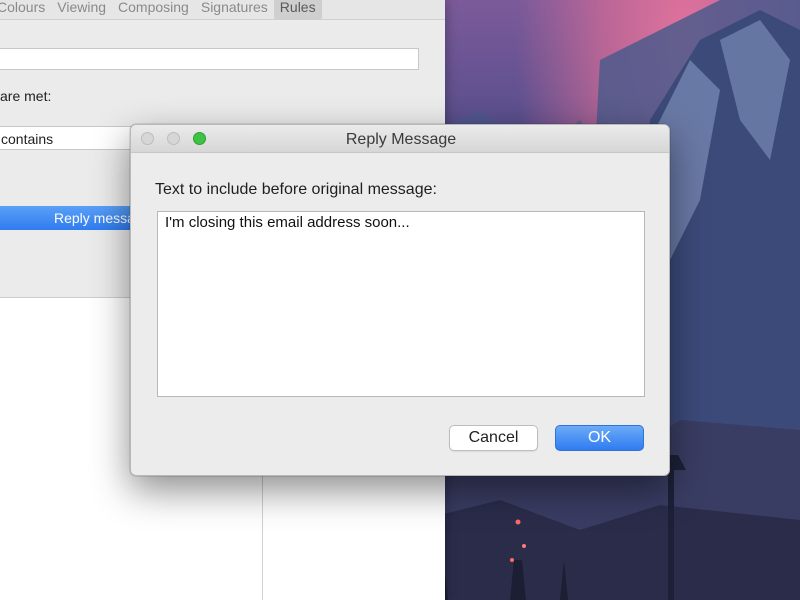  What do you see at coordinates (297, 10) in the screenshot?
I see `tab-rules: Rules` at bounding box center [297, 10].